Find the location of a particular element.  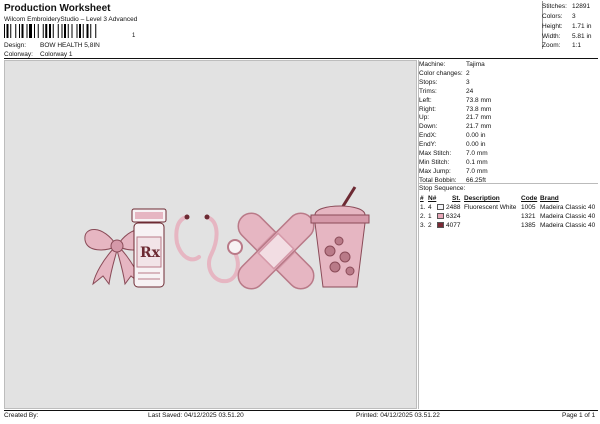

width-label: Width: is located at coordinates (551, 36).